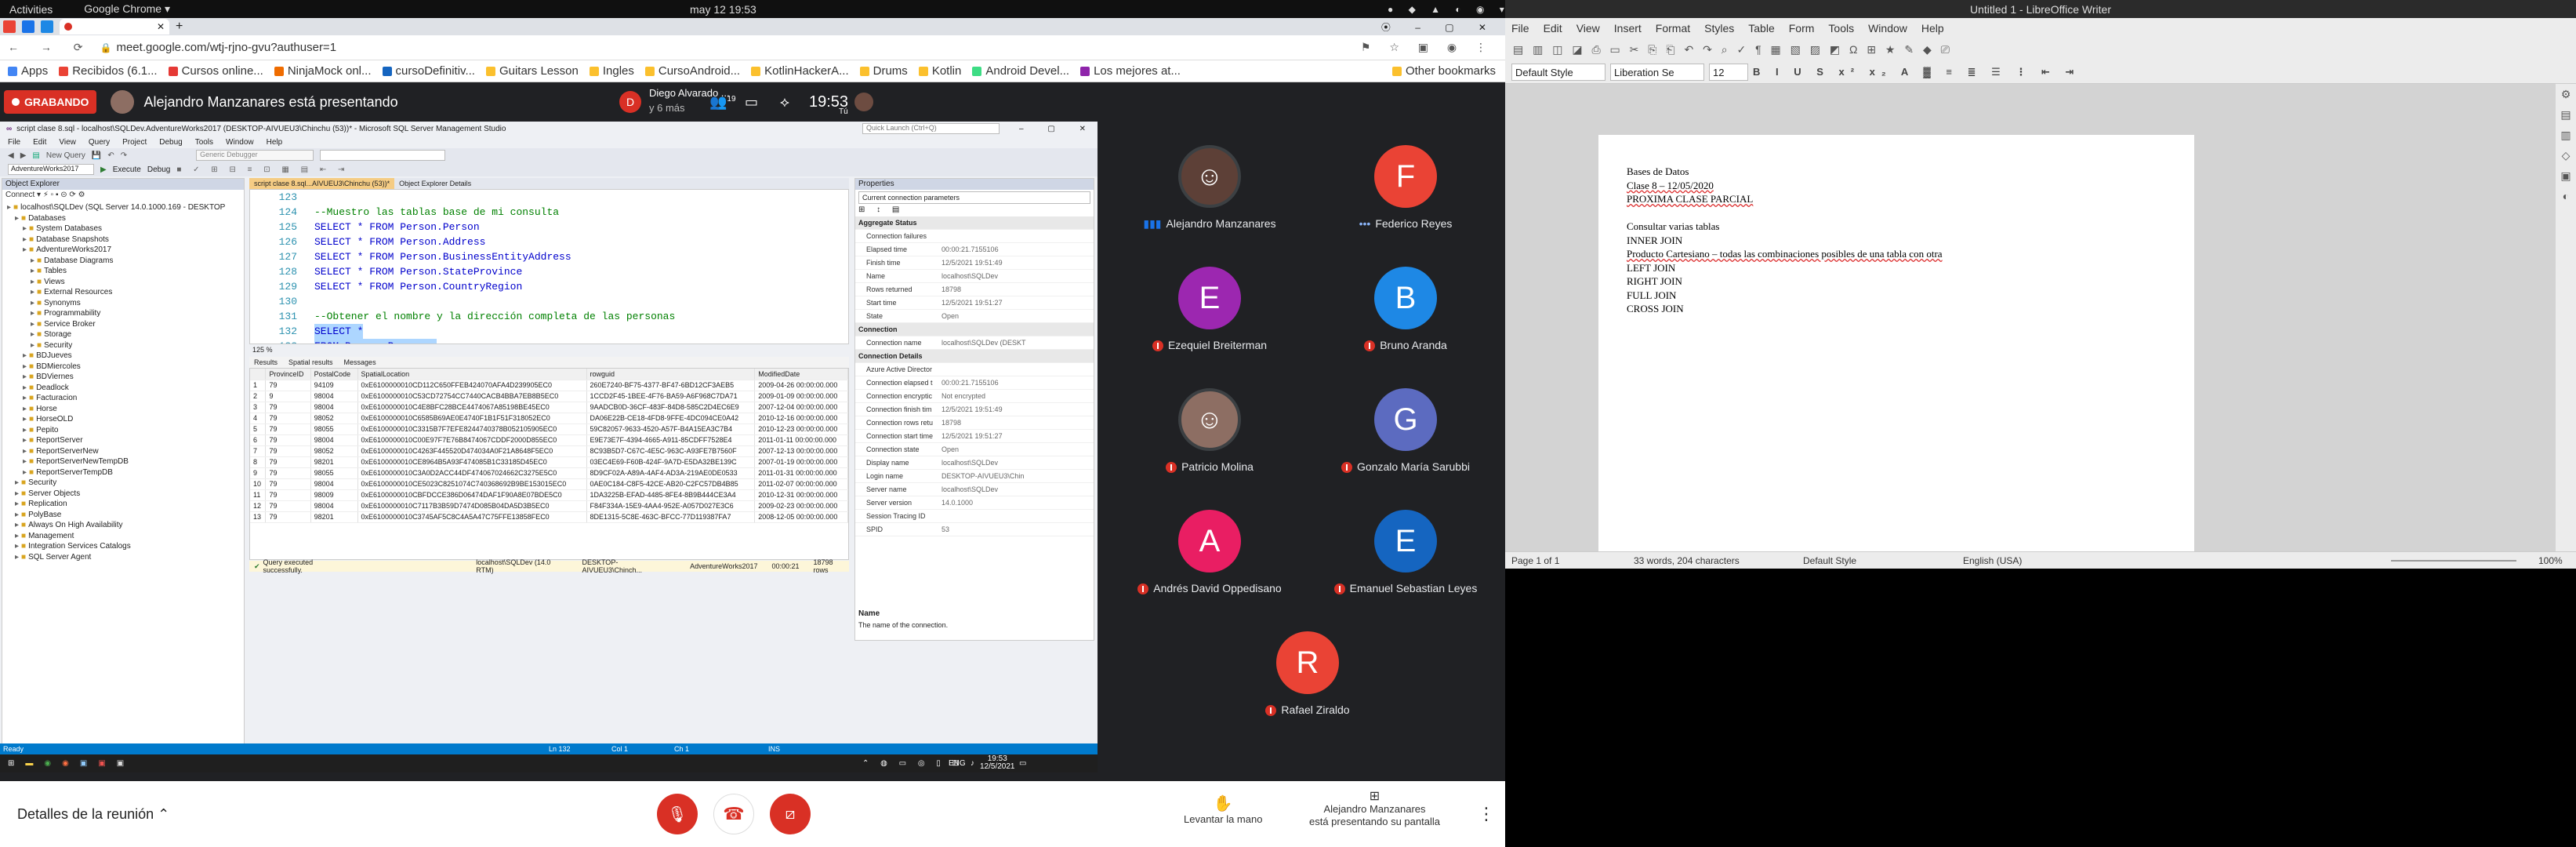 This screenshot has height=847, width=2576. What do you see at coordinates (1911, 213) in the screenshot?
I see `document-line` at bounding box center [1911, 213].